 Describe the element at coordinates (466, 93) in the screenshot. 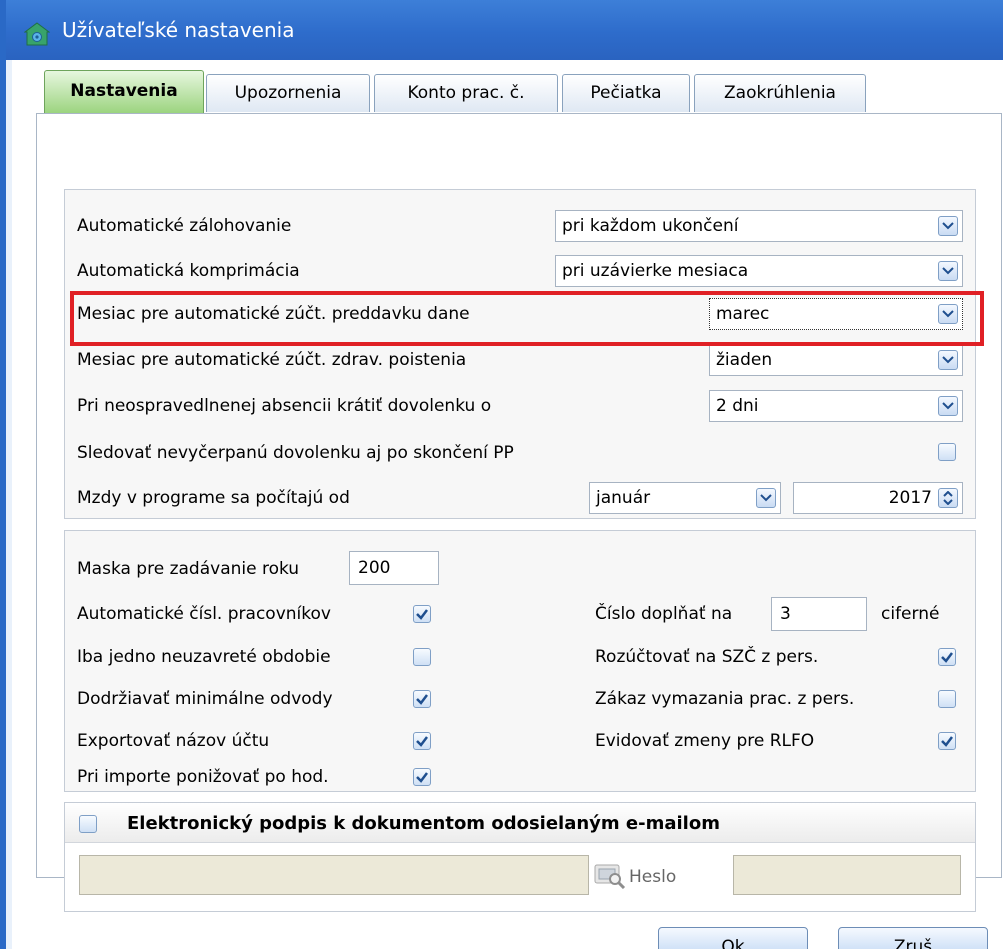

I see `tab-konto-prac: Konto prac. č.` at that location.